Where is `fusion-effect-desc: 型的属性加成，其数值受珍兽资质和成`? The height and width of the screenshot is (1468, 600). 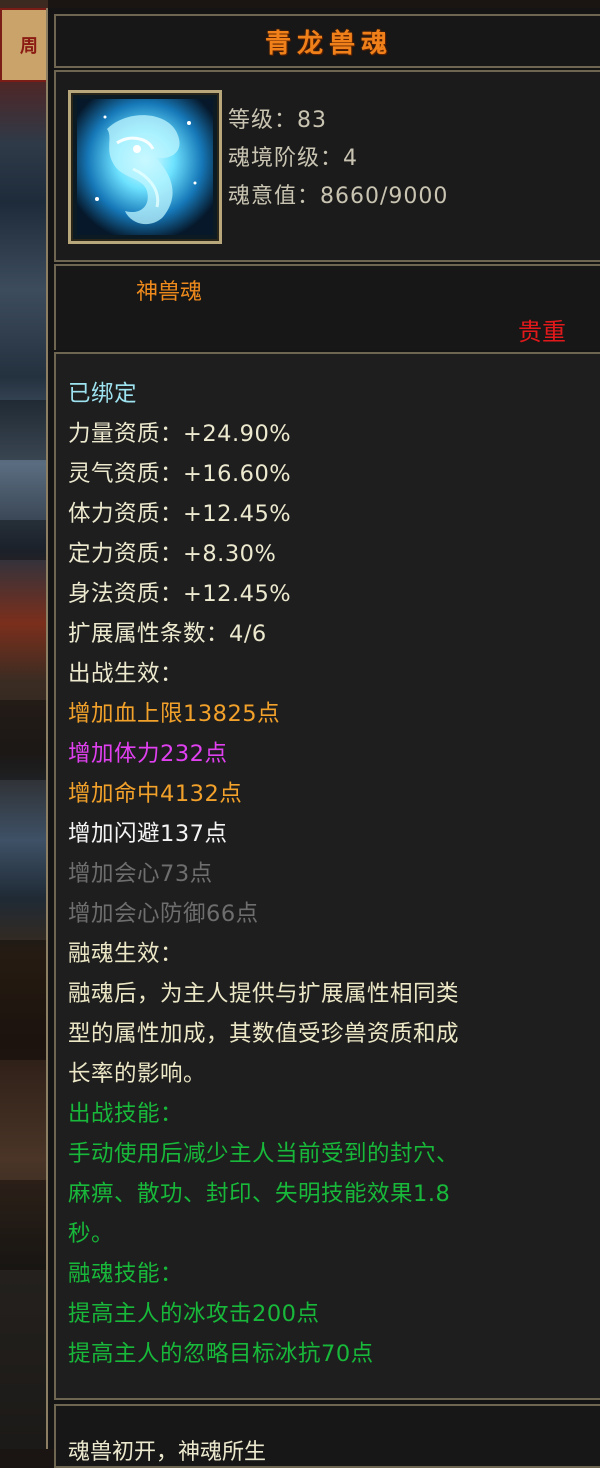 fusion-effect-desc: 型的属性加成，其数值受珍兽资质和成 is located at coordinates (264, 1034).